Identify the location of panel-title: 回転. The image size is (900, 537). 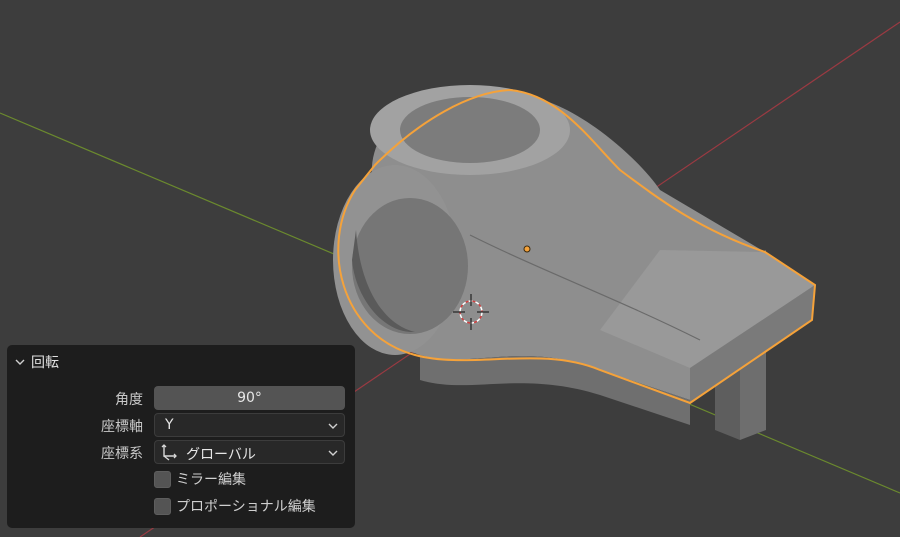
(45, 363).